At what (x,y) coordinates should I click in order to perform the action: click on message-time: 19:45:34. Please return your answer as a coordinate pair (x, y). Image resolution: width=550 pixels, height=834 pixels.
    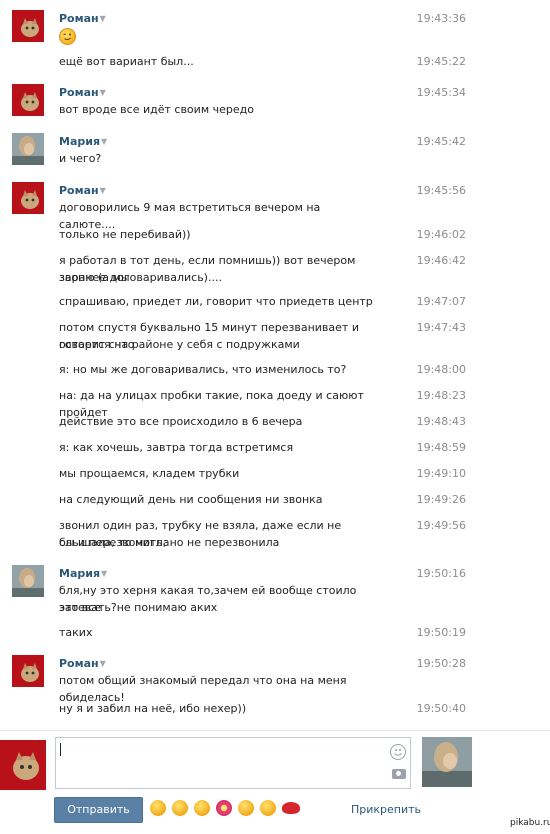
    Looking at the image, I should click on (433, 92).